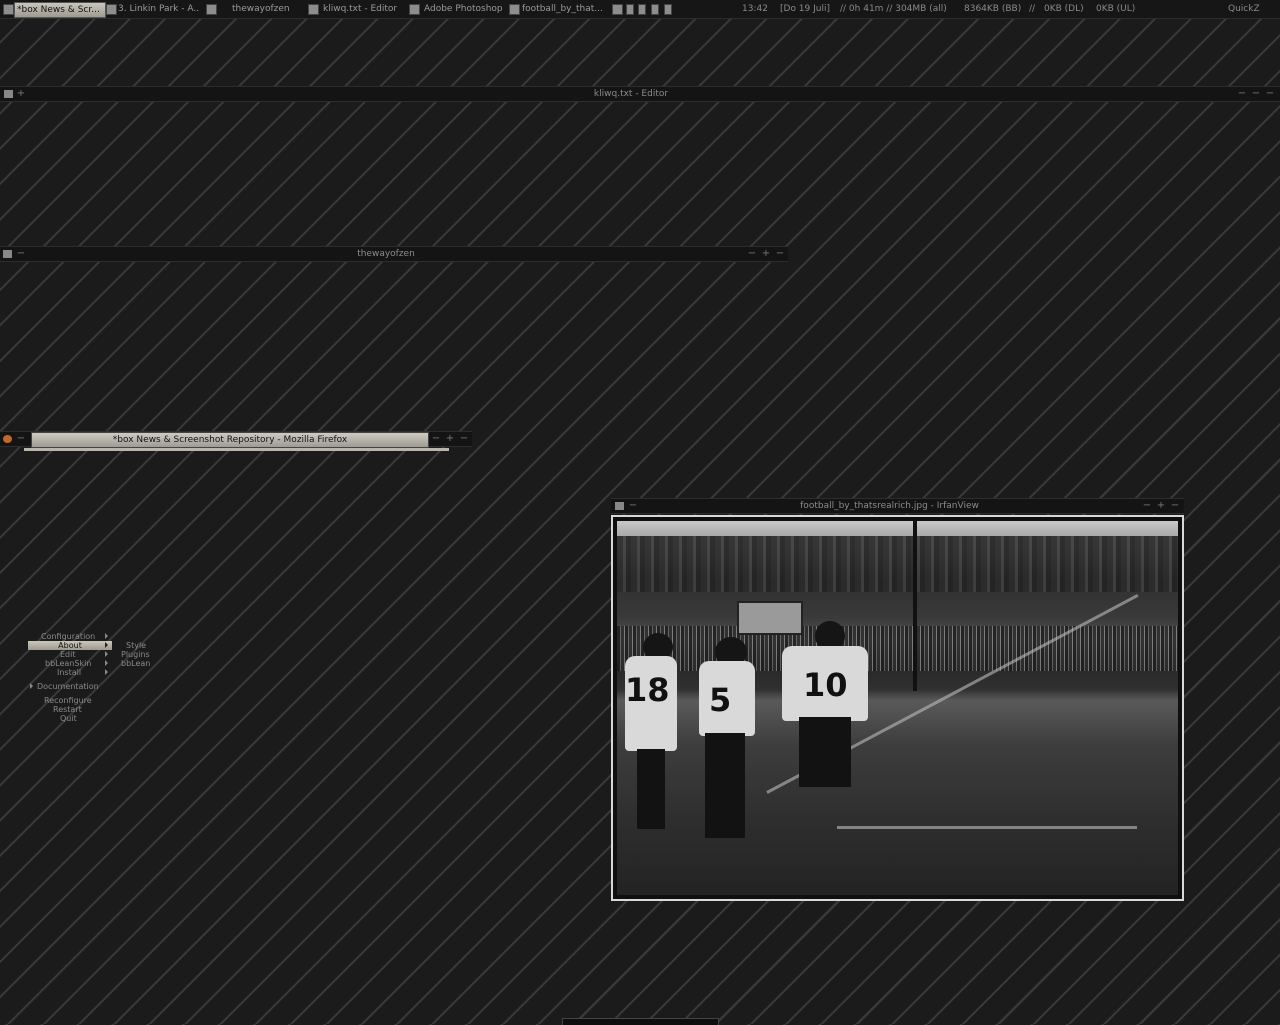  I want to click on submenu-bblean: bbLean, so click(135, 663).